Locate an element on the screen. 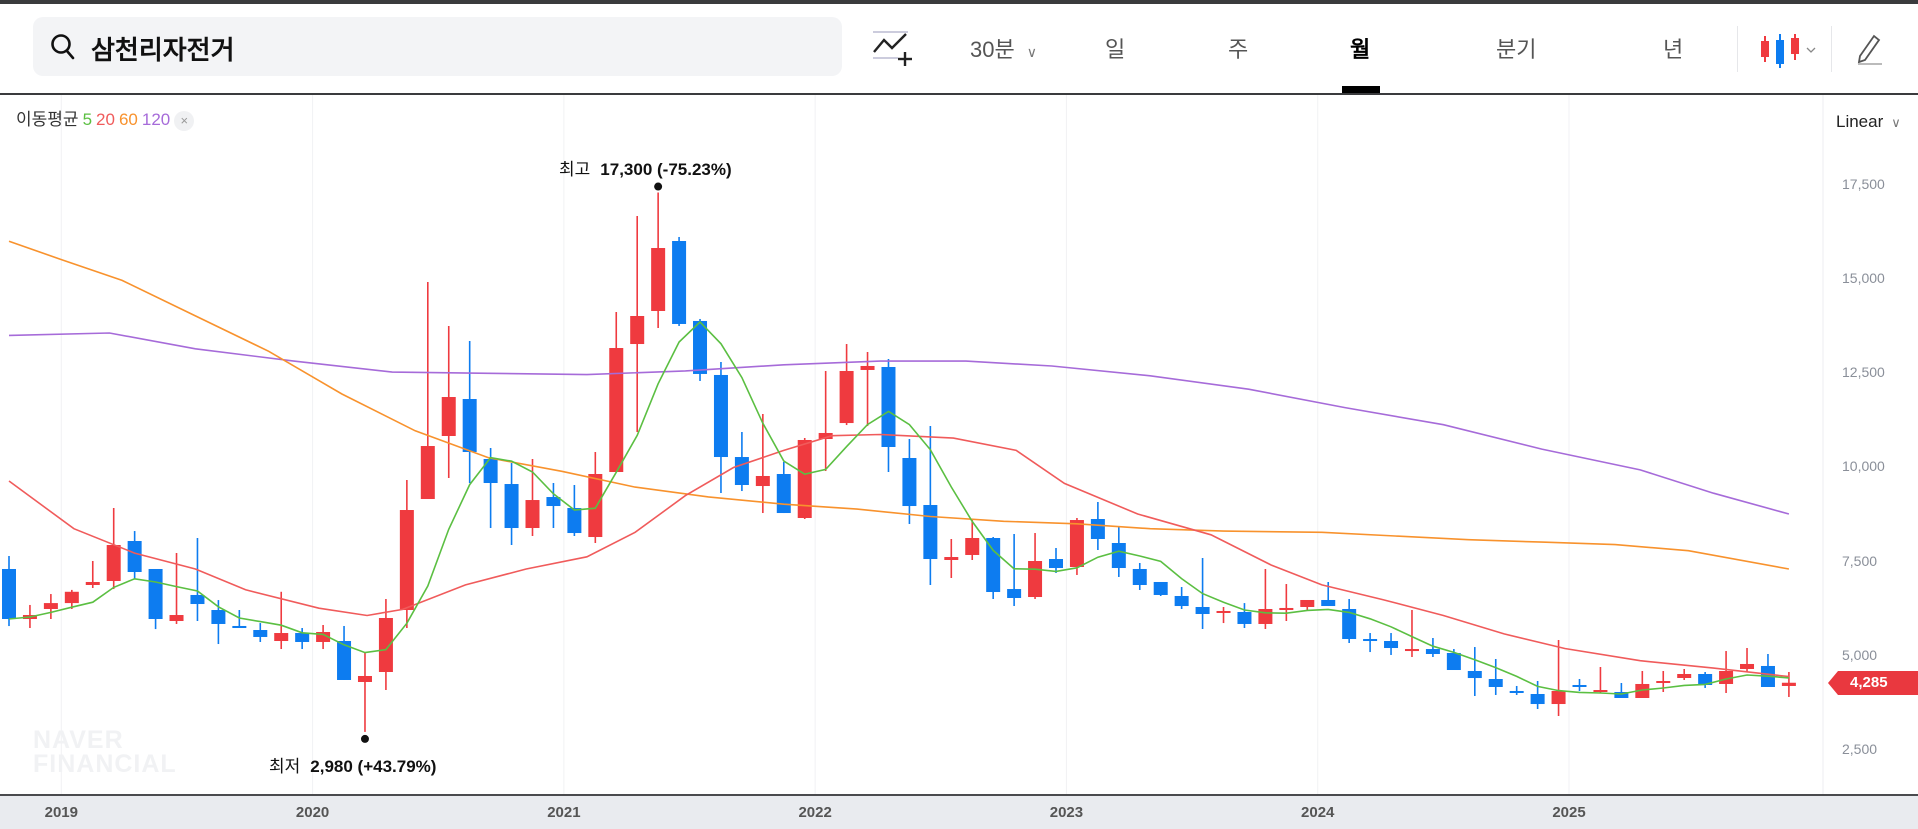  x-axis-label: 2024 is located at coordinates (1318, 812).